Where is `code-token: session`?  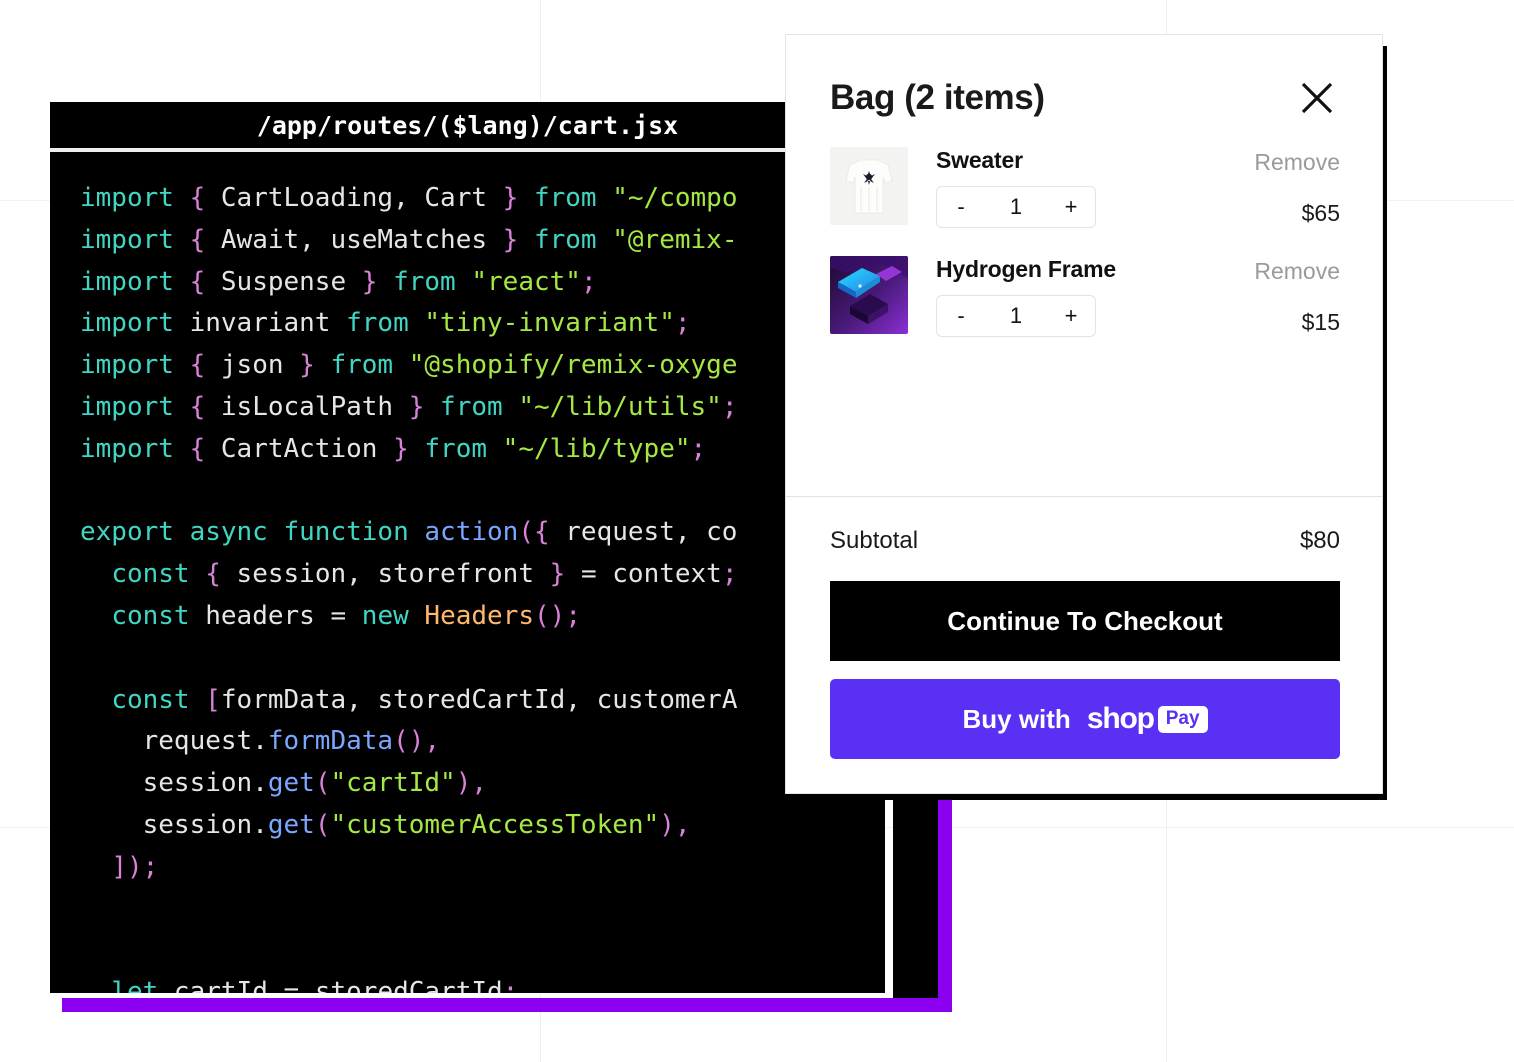 code-token: session is located at coordinates (166, 824).